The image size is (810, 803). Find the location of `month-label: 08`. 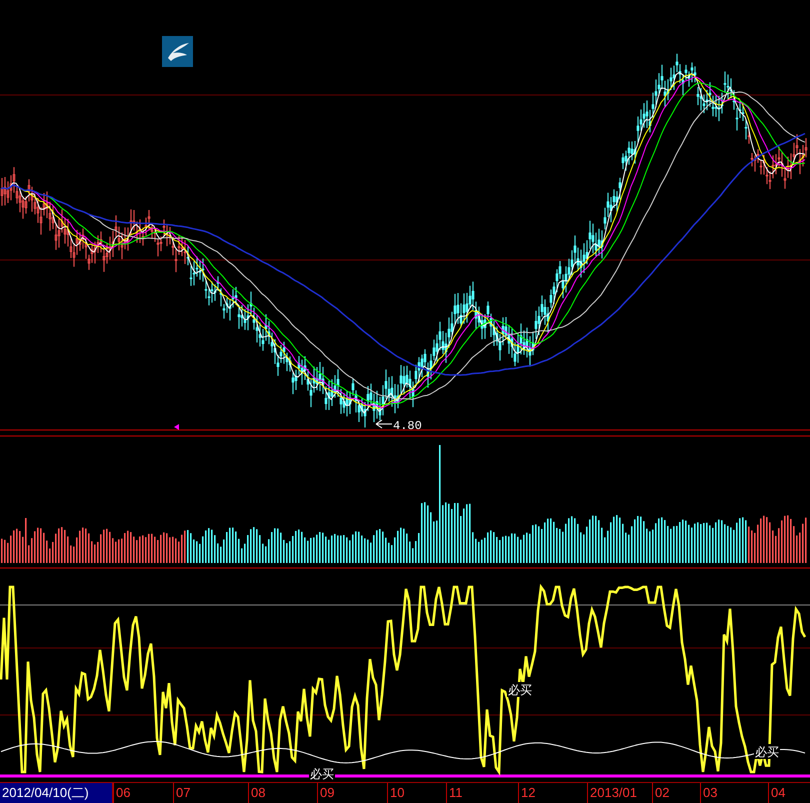

month-label: 08 is located at coordinates (257, 793).